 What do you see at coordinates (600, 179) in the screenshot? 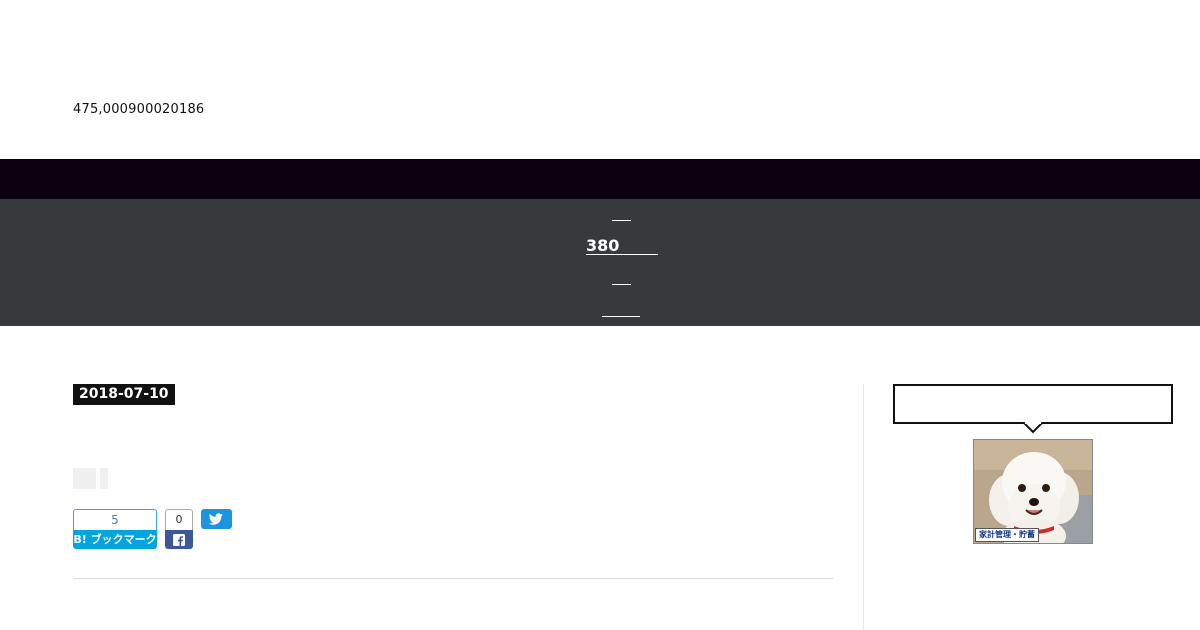
I see `top-band` at bounding box center [600, 179].